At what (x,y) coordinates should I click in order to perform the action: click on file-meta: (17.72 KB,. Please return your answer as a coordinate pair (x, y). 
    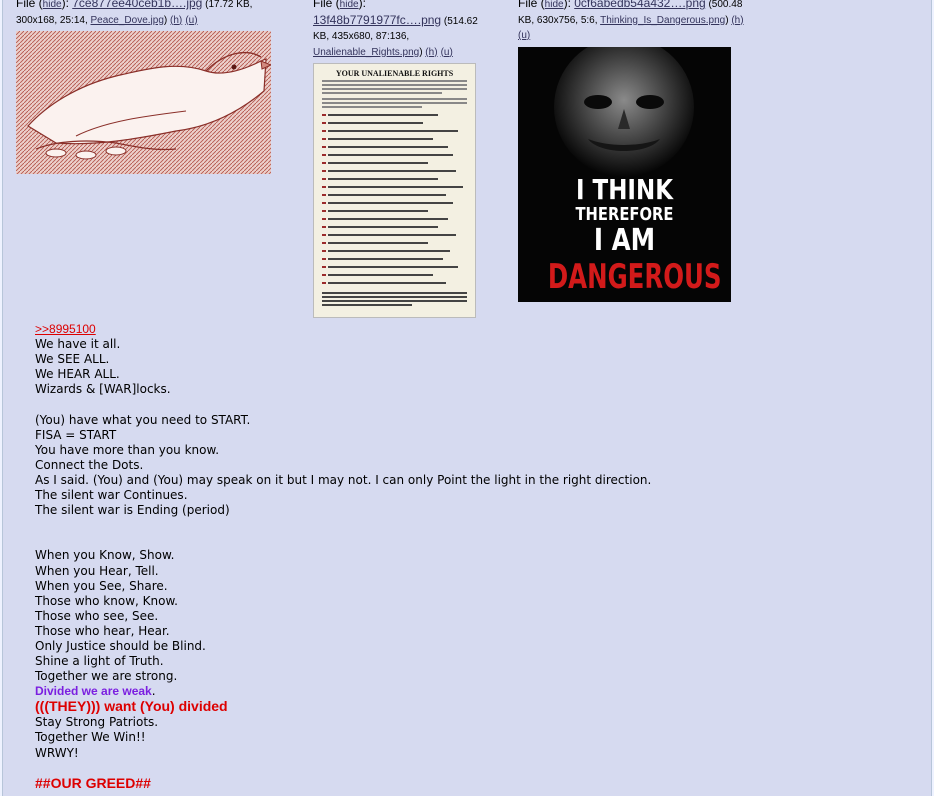
    Looking at the image, I should click on (227, 5).